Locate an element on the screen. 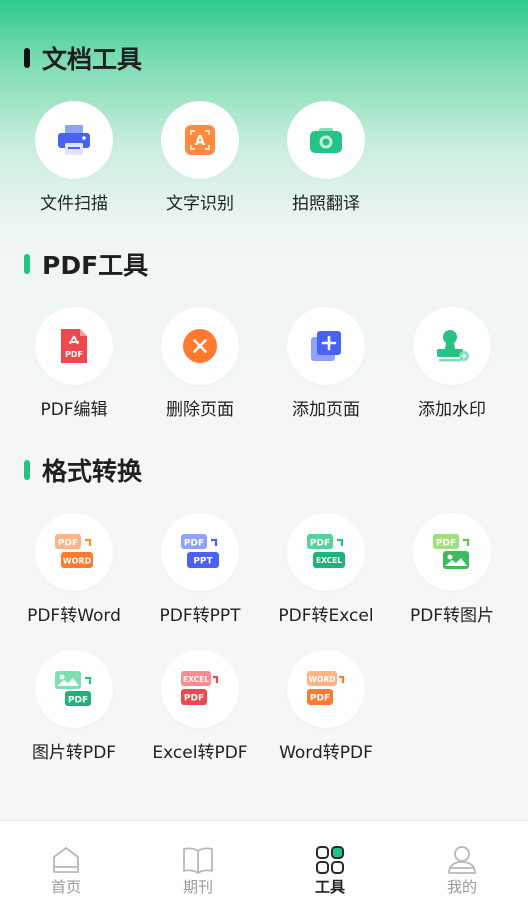 The height and width of the screenshot is (910, 528). bottom-tab-bar: 首页 期刊 工具 我的 is located at coordinates (264, 865).